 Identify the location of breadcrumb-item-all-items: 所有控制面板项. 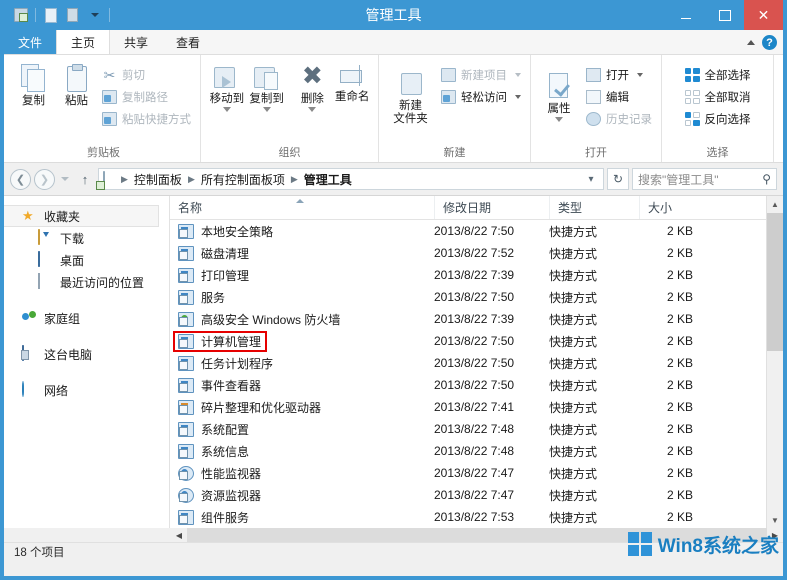
(243, 179).